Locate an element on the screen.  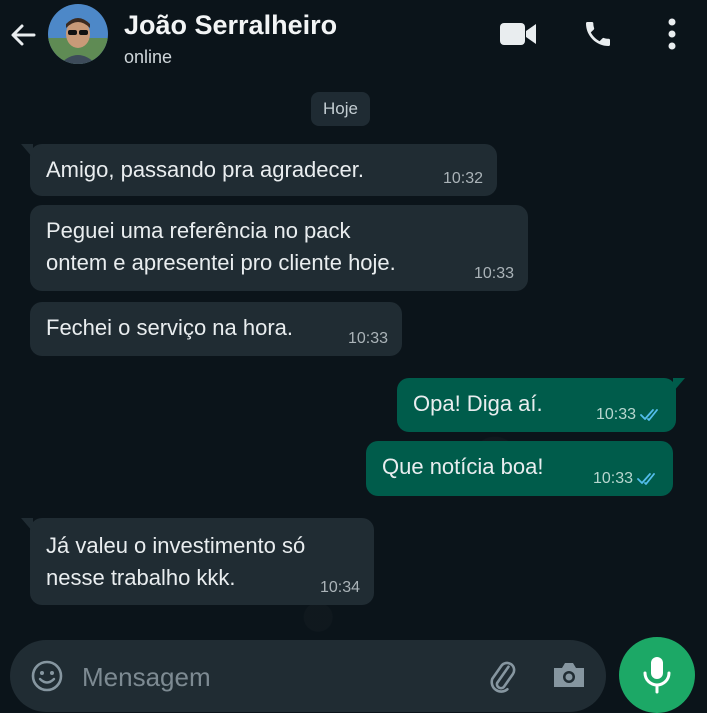
message-time: 10:32 is located at coordinates (462, 178).